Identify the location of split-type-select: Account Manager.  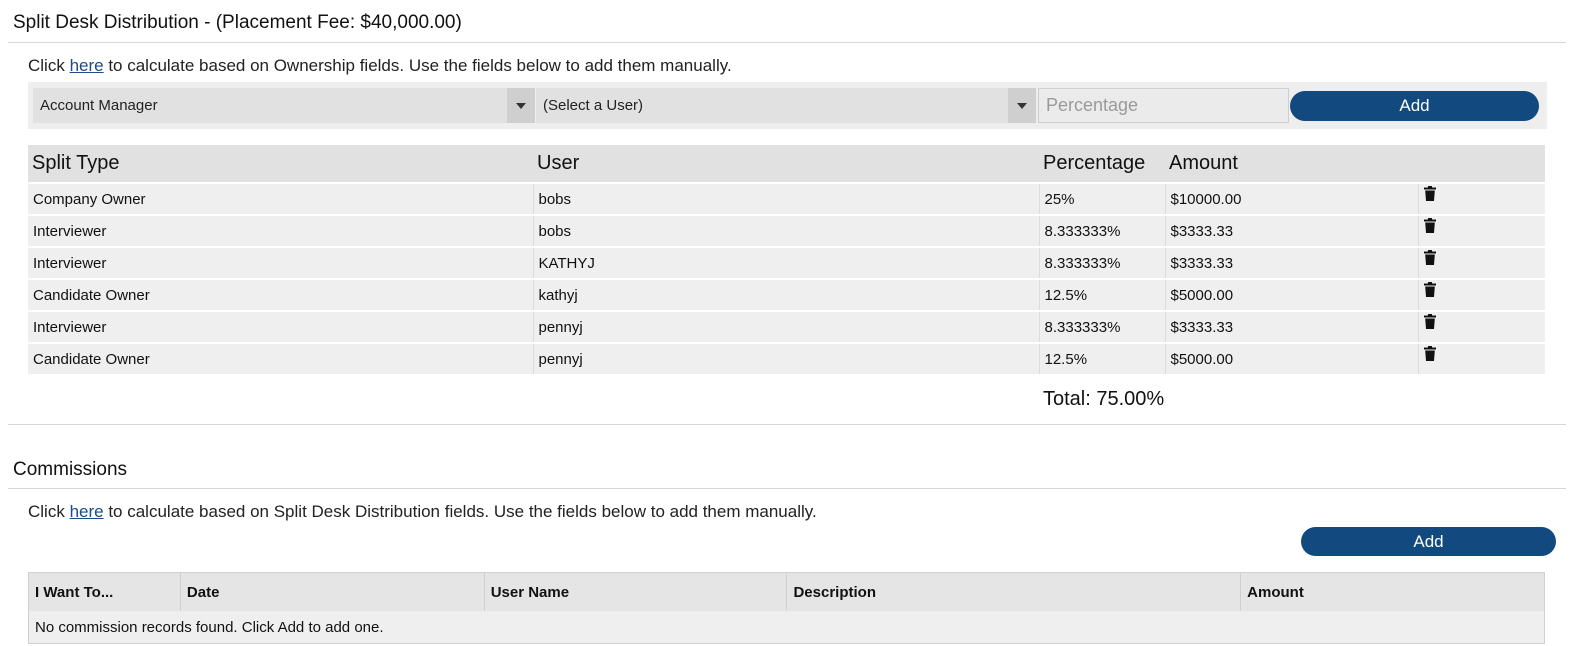
(284, 105).